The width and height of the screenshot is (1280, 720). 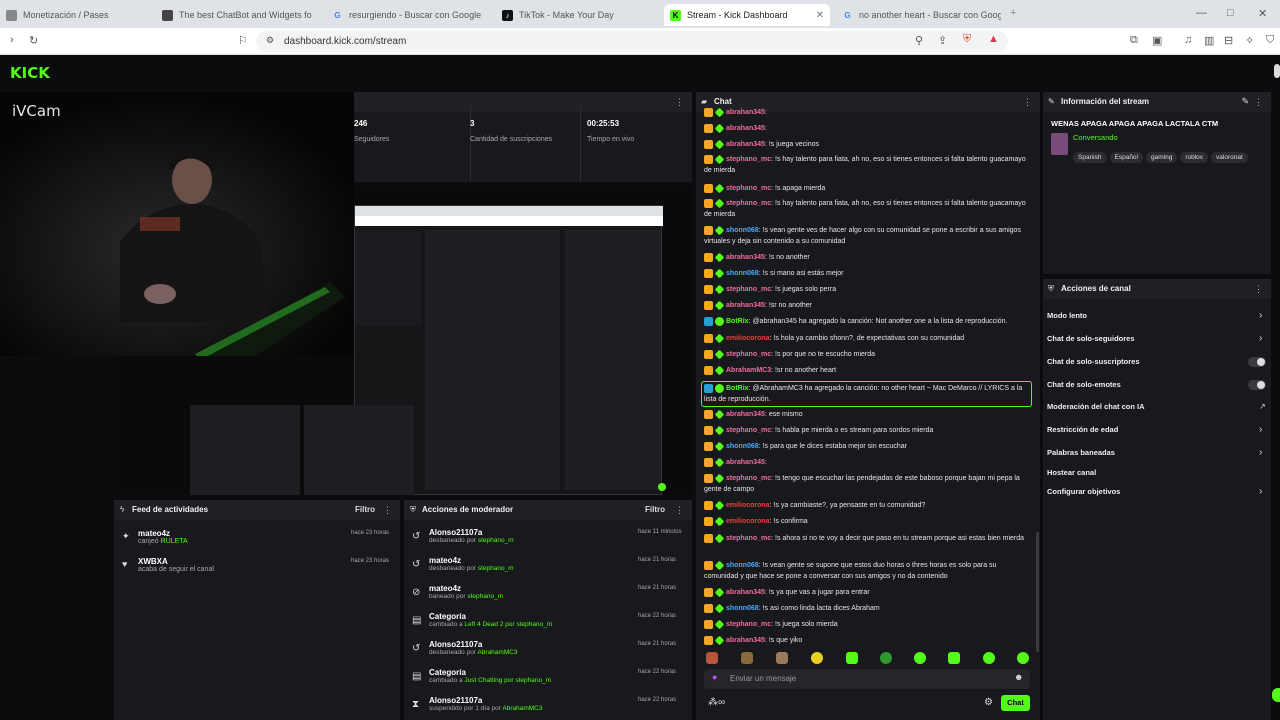 What do you see at coordinates (1157, 40) in the screenshot?
I see `wallet-icon: ▣` at bounding box center [1157, 40].